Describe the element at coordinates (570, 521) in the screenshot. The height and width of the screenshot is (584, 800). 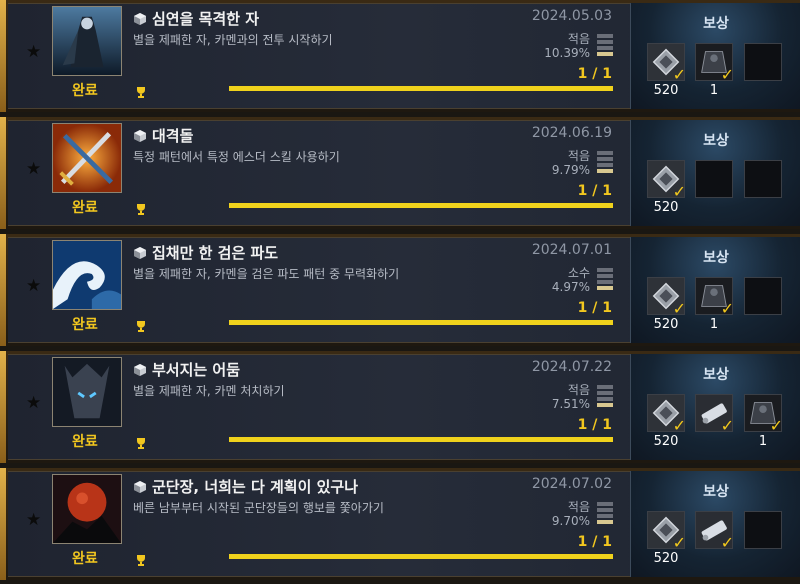
I see `rarity-percent: 9.70%` at that location.